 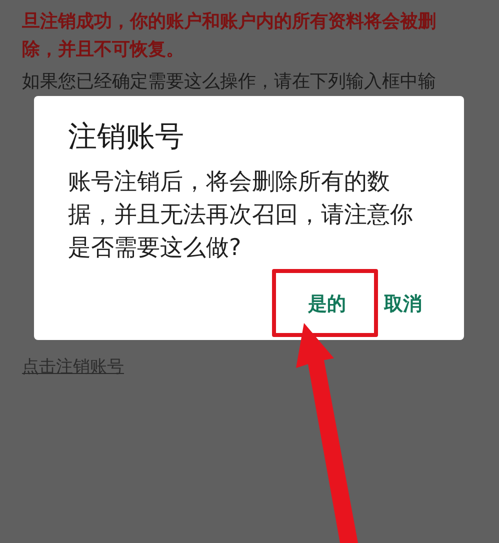 What do you see at coordinates (403, 303) in the screenshot?
I see `dialog-button: 取消` at bounding box center [403, 303].